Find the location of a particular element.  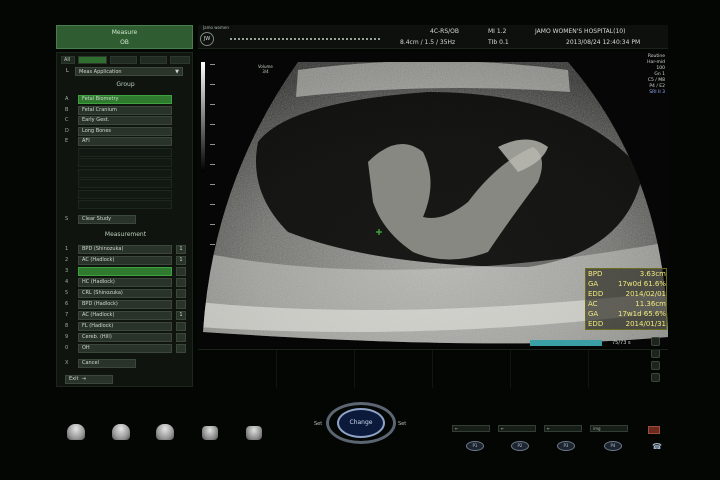

soft-button-4: img is located at coordinates (609, 428).